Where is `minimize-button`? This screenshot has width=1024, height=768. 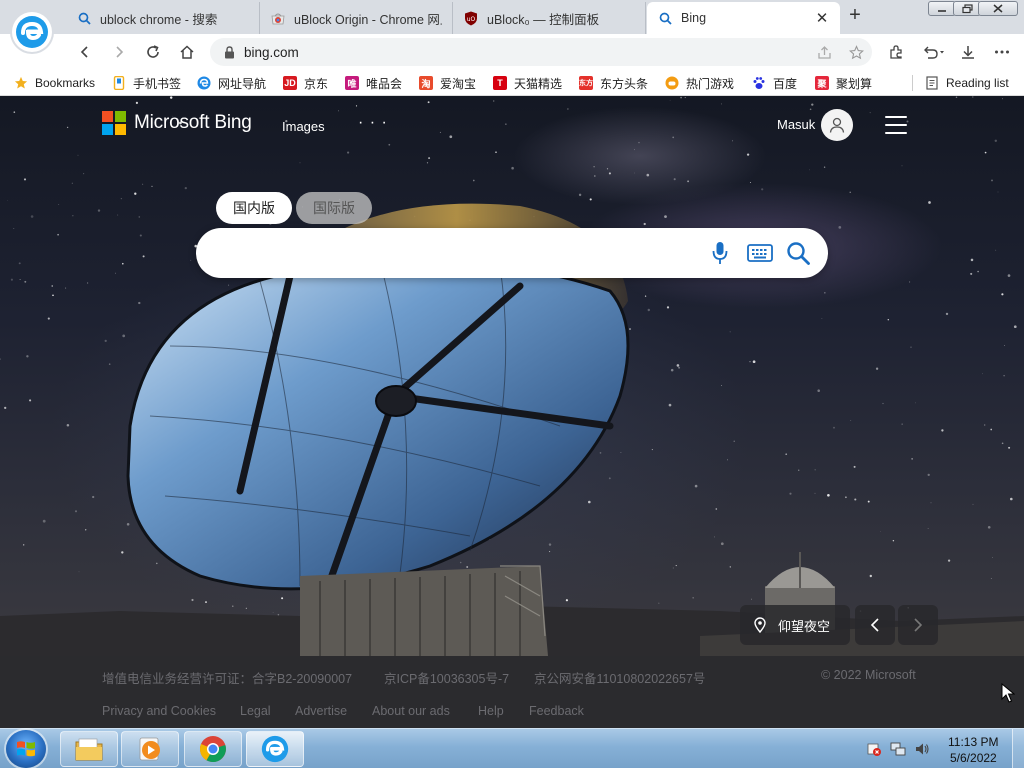 minimize-button is located at coordinates (942, 8).